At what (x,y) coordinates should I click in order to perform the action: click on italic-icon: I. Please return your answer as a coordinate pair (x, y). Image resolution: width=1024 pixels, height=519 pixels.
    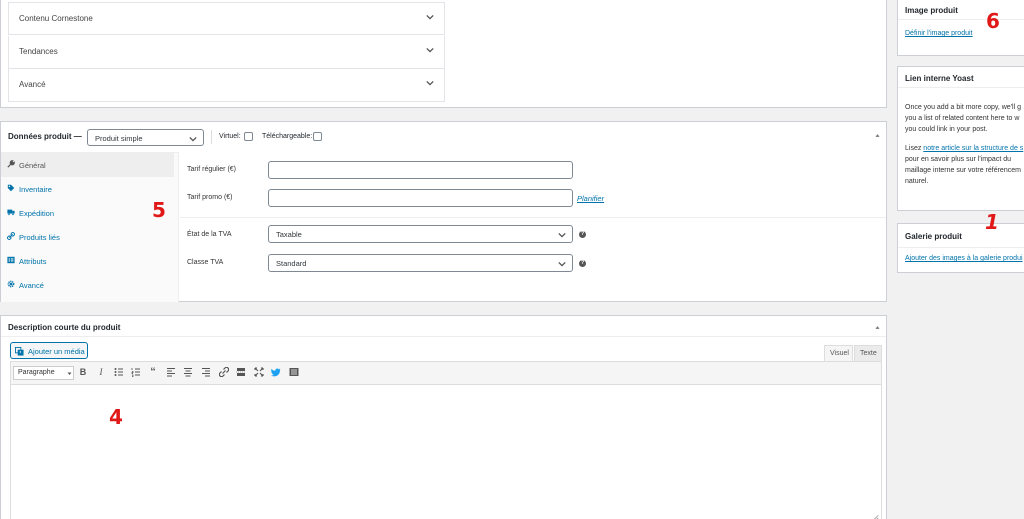
    Looking at the image, I should click on (101, 372).